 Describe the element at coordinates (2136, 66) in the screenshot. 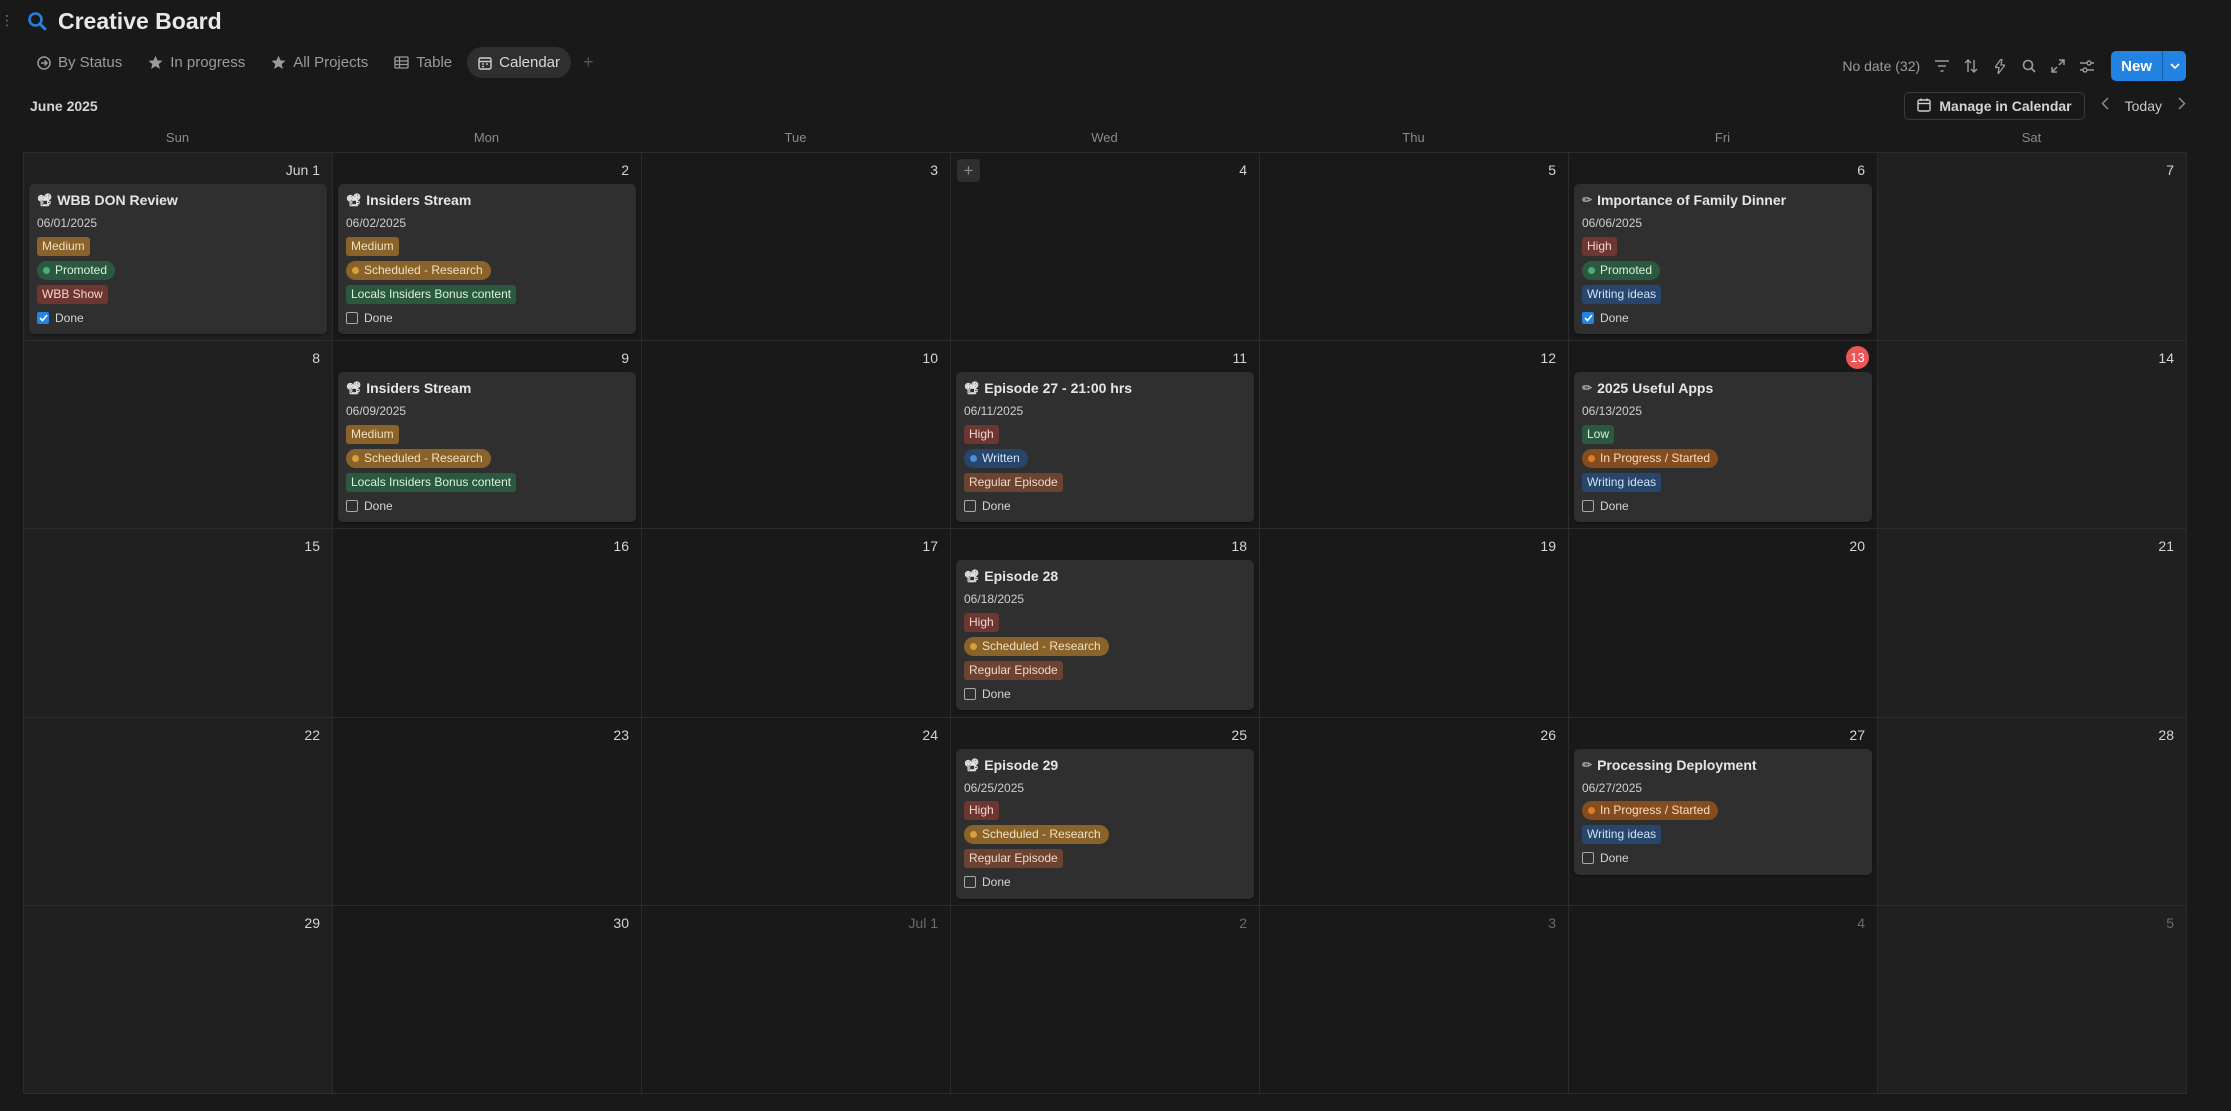

I see `new-button: New` at that location.